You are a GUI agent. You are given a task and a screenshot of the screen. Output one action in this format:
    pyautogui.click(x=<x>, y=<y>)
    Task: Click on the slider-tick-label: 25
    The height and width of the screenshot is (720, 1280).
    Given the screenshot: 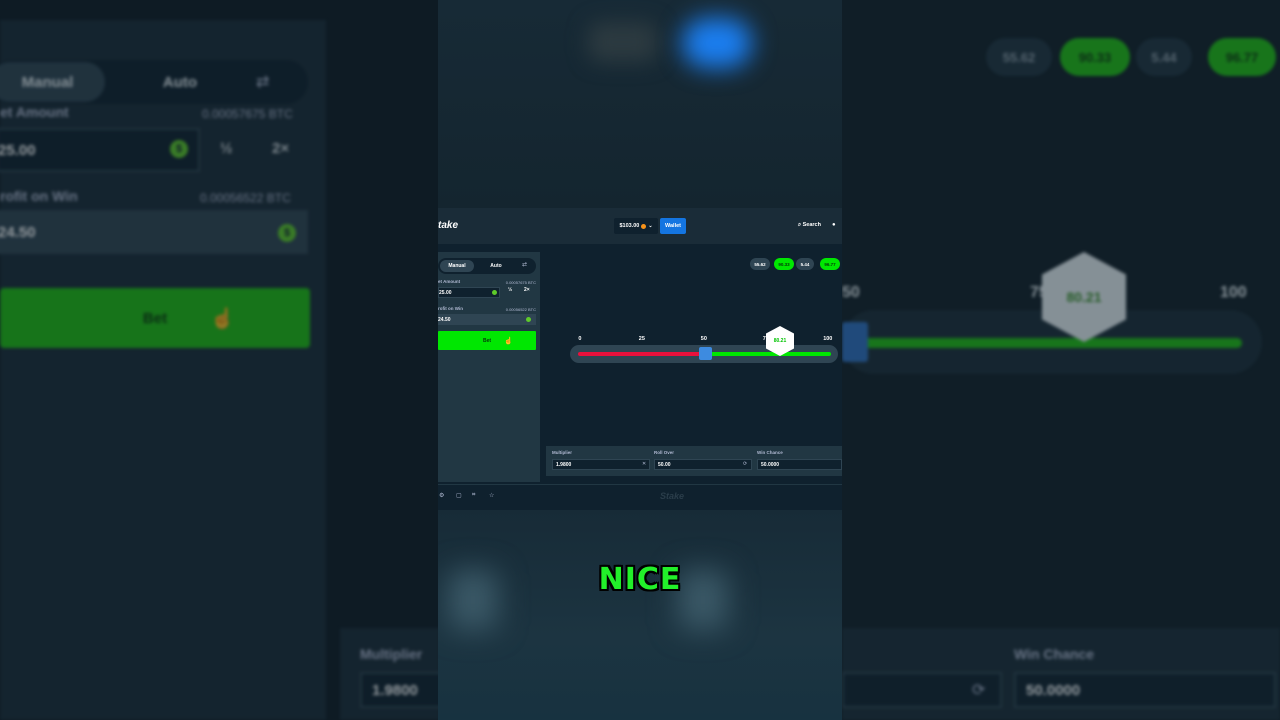 What is the action you would take?
    pyautogui.click(x=641, y=339)
    